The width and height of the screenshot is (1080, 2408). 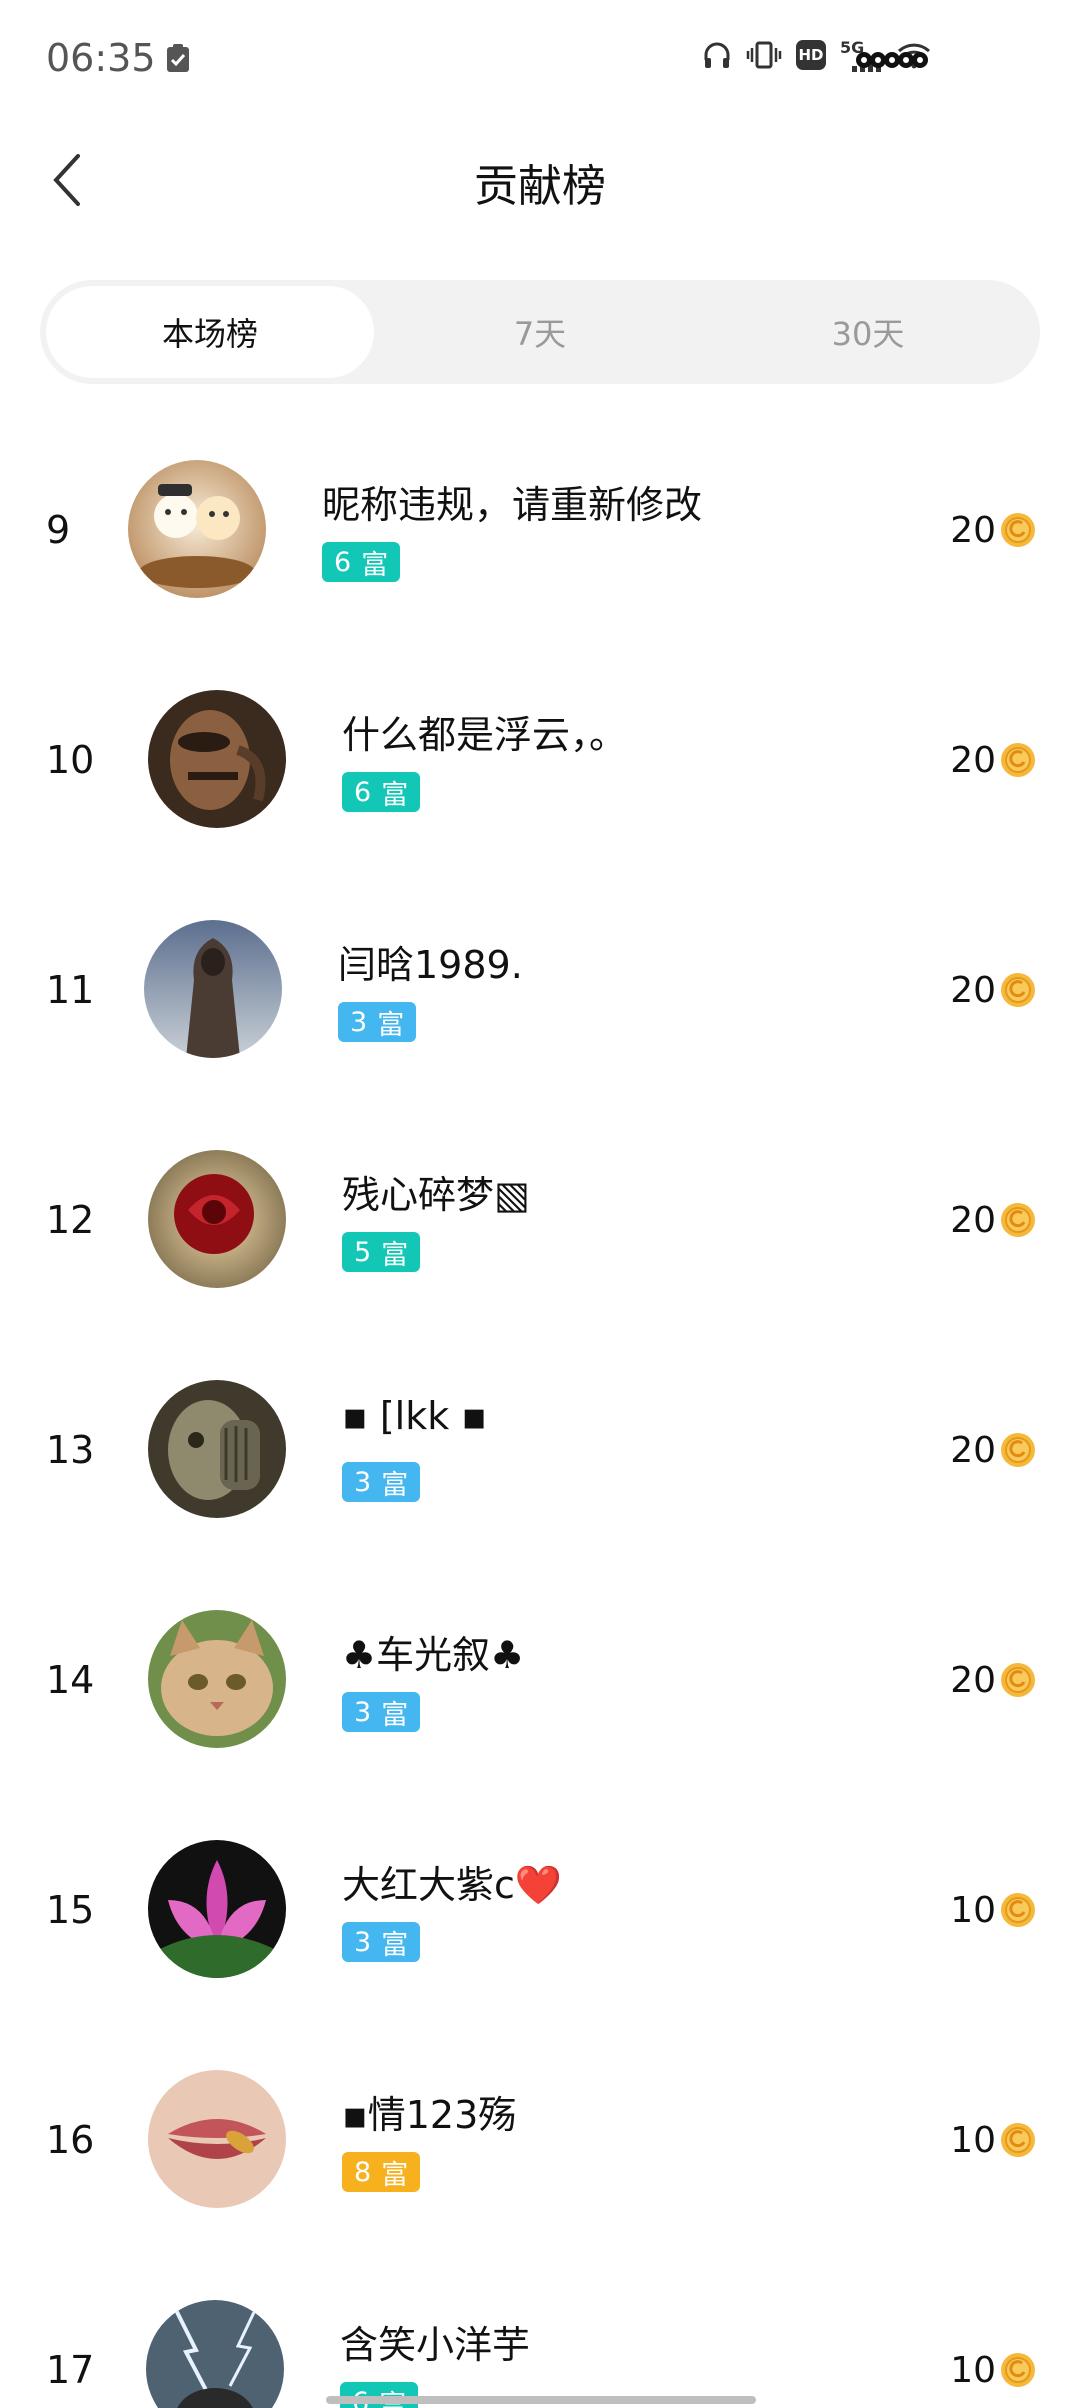 What do you see at coordinates (363, 2172) in the screenshot?
I see `badge-level: 8` at bounding box center [363, 2172].